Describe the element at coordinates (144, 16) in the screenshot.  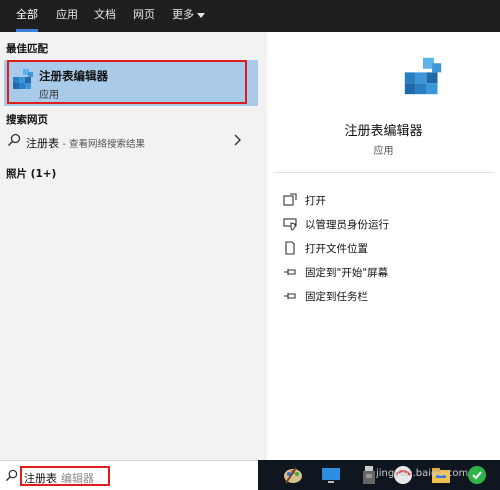
I see `tab-web: 网页` at that location.